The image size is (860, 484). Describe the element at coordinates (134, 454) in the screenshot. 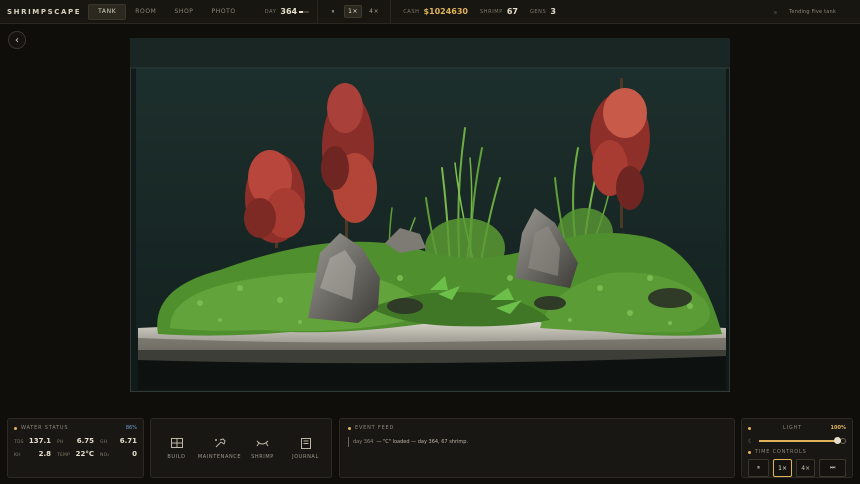

I see `param-value: 0` at that location.